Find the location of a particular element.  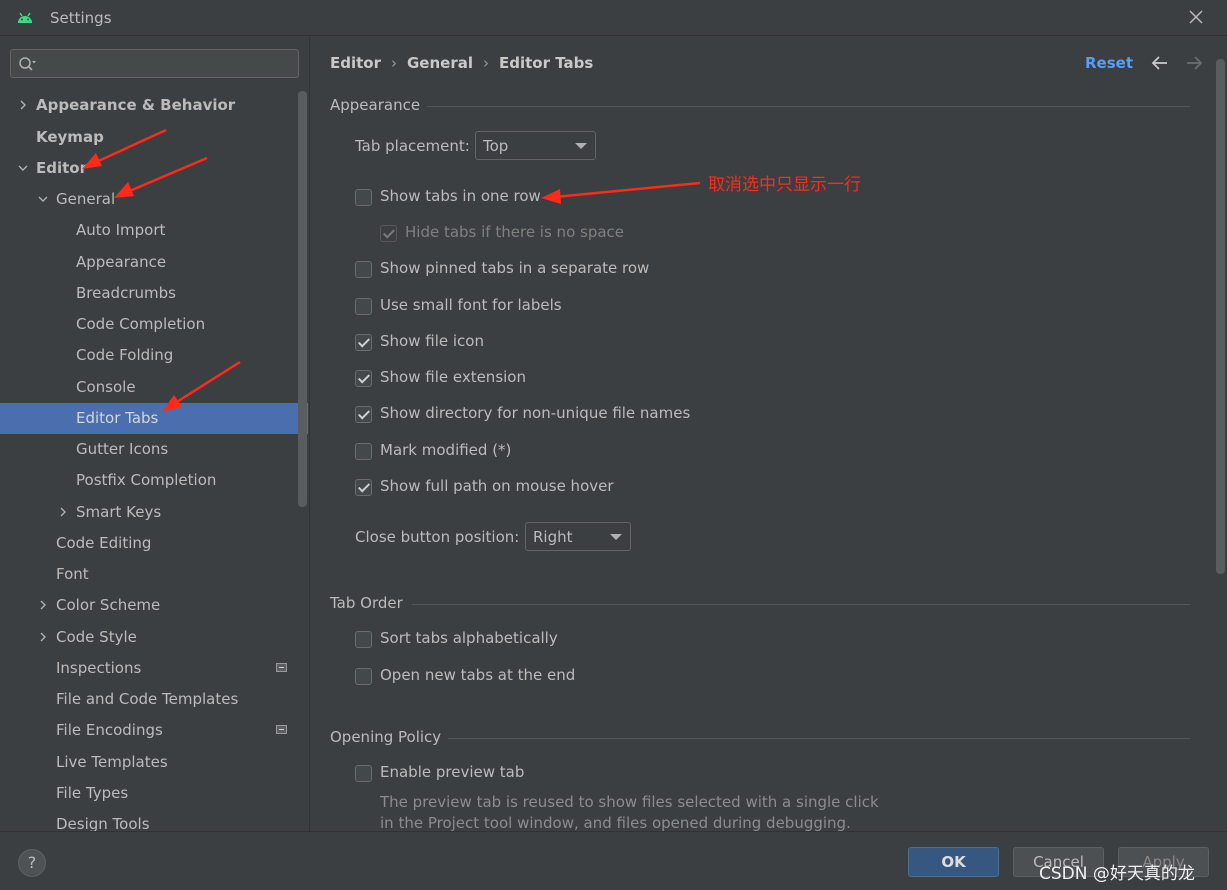

sidebar-item-label: Inspections is located at coordinates (99, 668).